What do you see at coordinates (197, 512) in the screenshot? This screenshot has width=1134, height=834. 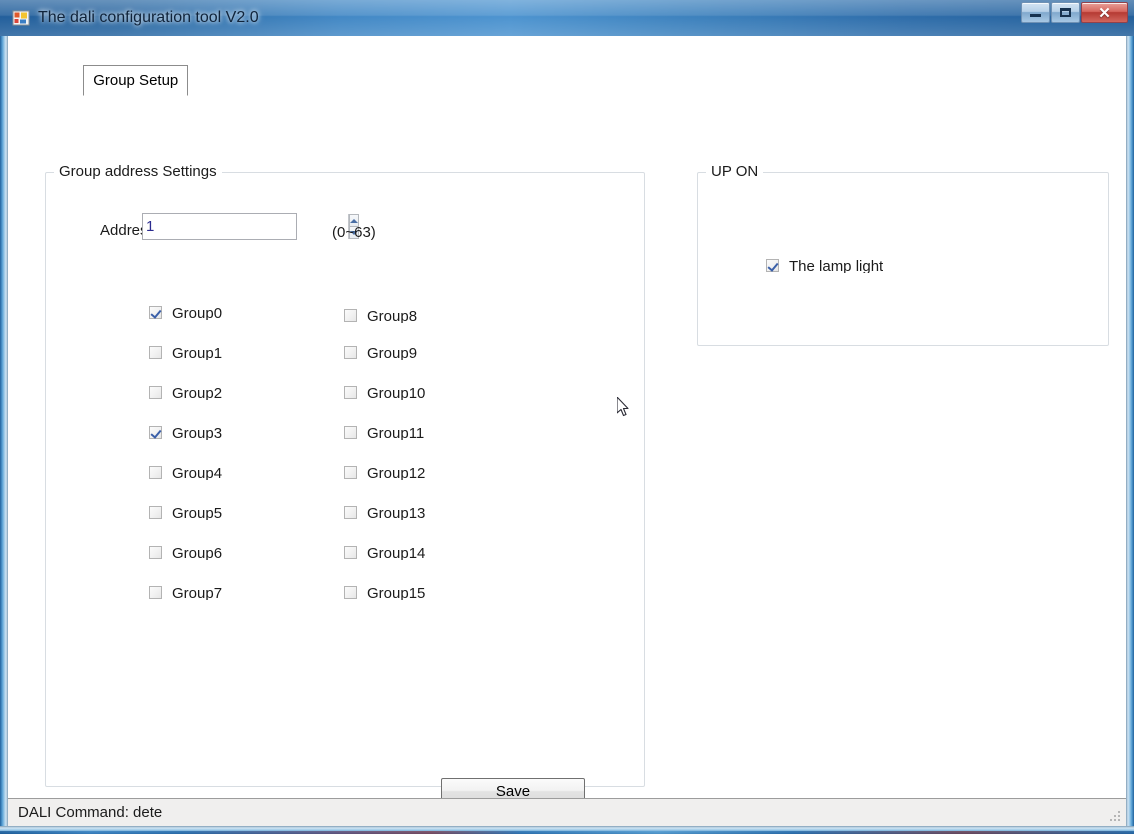 I see `checkbox-label: Group5` at bounding box center [197, 512].